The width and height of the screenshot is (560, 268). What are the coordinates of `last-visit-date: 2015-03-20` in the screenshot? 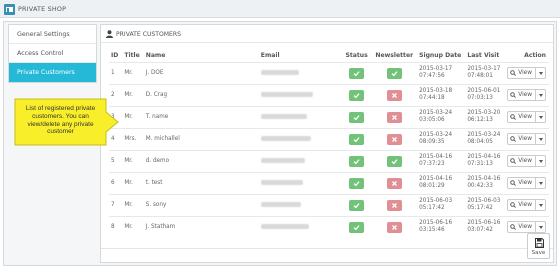 It's located at (484, 112).